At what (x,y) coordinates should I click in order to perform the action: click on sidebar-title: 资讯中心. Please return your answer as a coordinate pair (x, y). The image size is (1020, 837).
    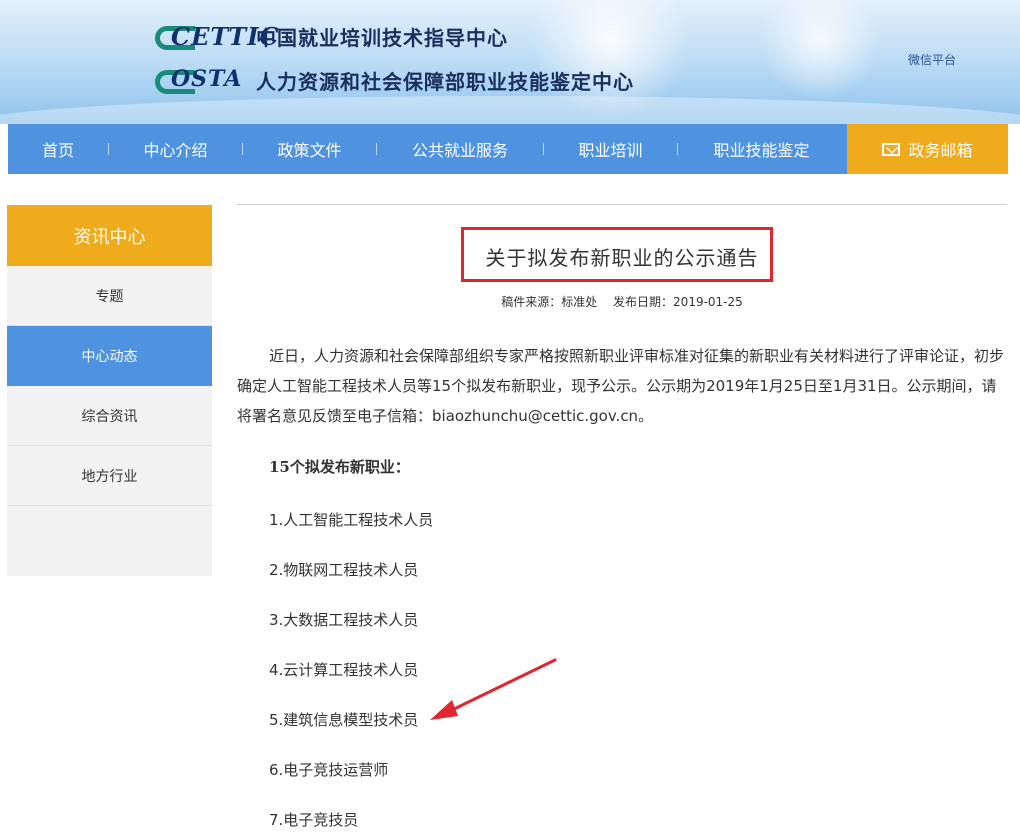
    Looking at the image, I should click on (109, 235).